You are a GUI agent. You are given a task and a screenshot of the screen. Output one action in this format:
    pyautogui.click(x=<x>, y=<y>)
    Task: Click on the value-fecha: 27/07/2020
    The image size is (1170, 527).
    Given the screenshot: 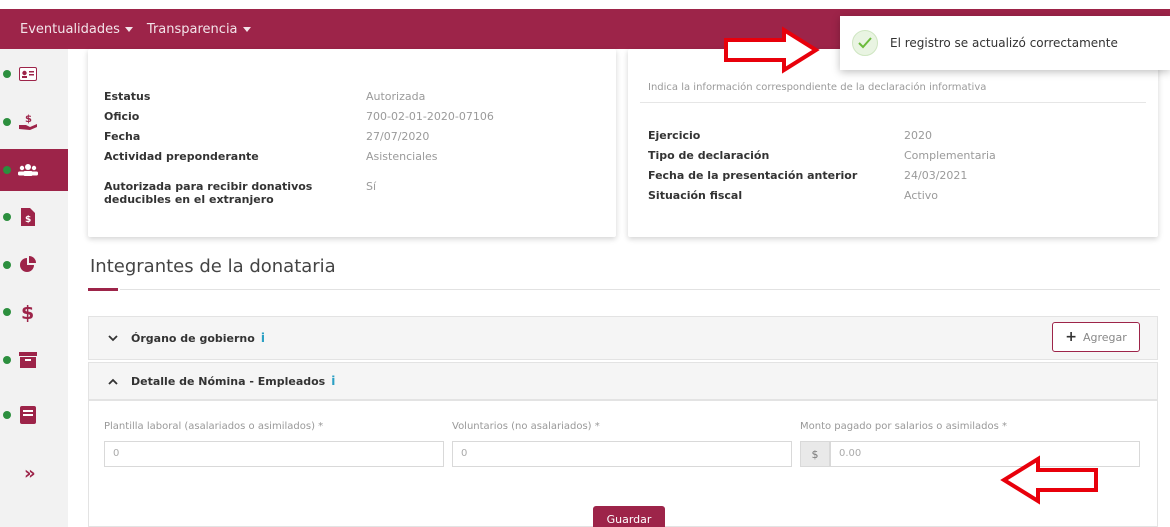 What is the action you would take?
    pyautogui.click(x=398, y=136)
    